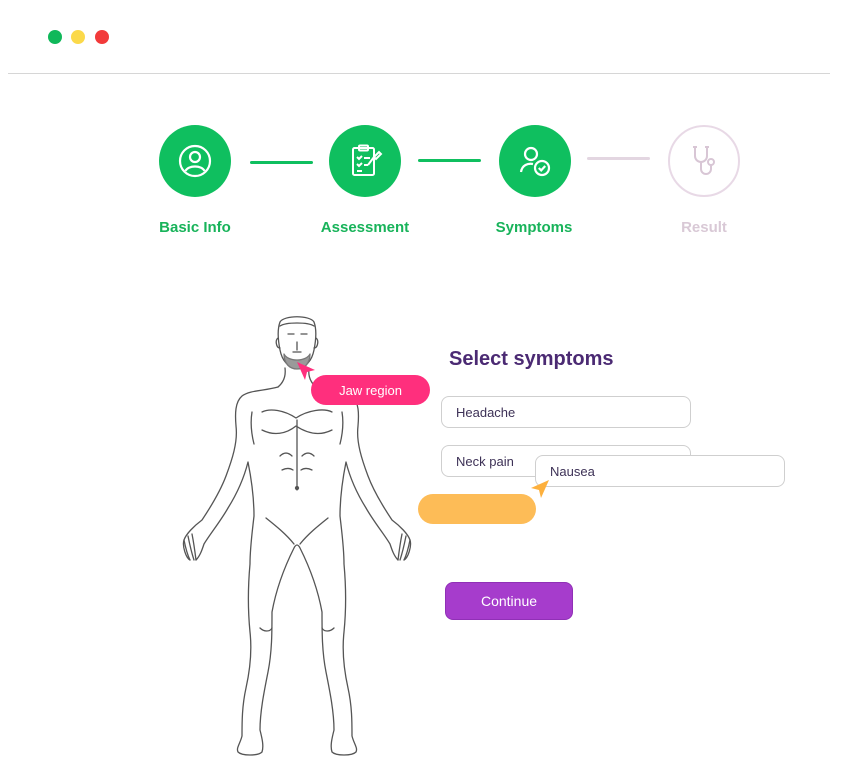 This screenshot has height=781, width=861. Describe the element at coordinates (78, 37) in the screenshot. I see `window-control-yellow` at that location.